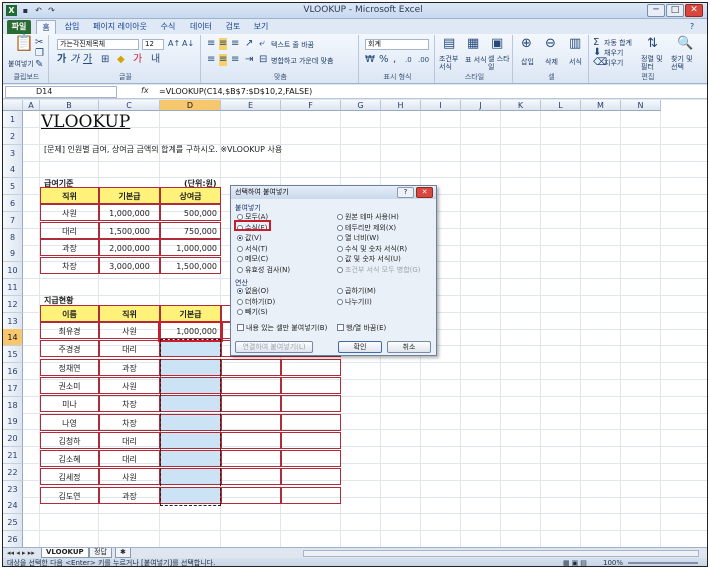 This screenshot has height=569, width=710. What do you see at coordinates (13, 287) in the screenshot?
I see `row-header-11: 11` at bounding box center [13, 287].